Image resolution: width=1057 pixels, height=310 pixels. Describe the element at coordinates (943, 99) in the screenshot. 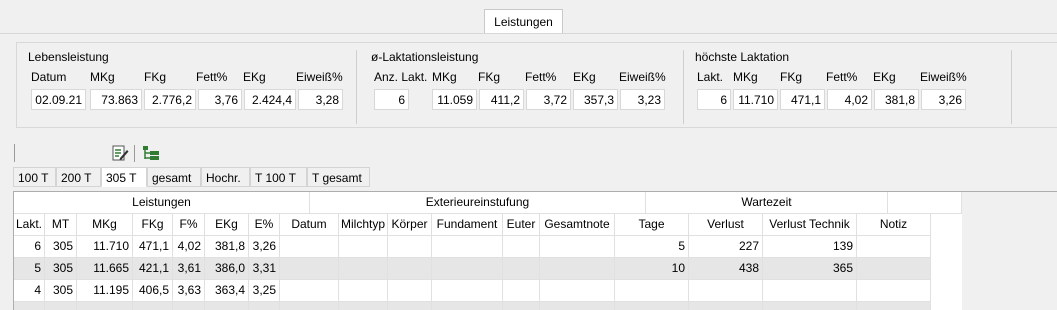

I see `hoechste-eiweiss-field: 3,26` at that location.